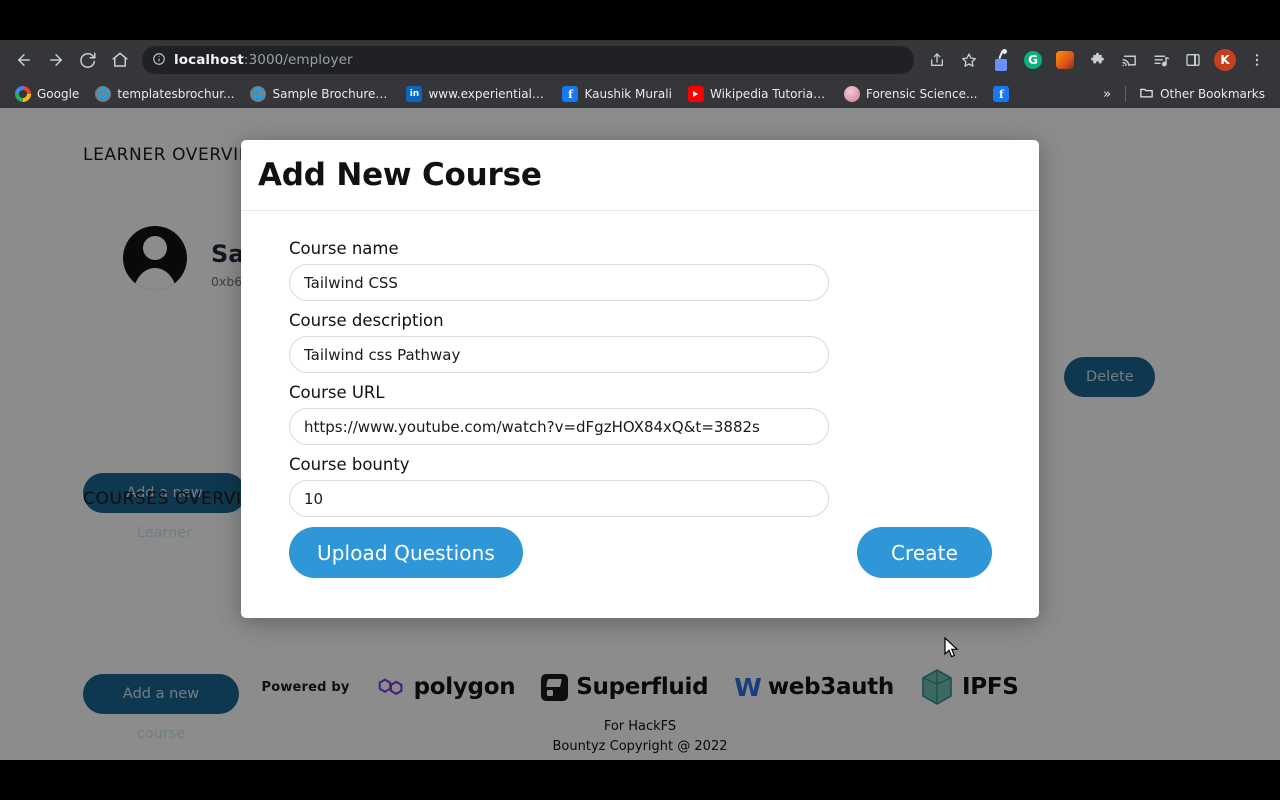 The image size is (1280, 800). I want to click on bookmark-item: f Kaushik Murali, so click(617, 94).